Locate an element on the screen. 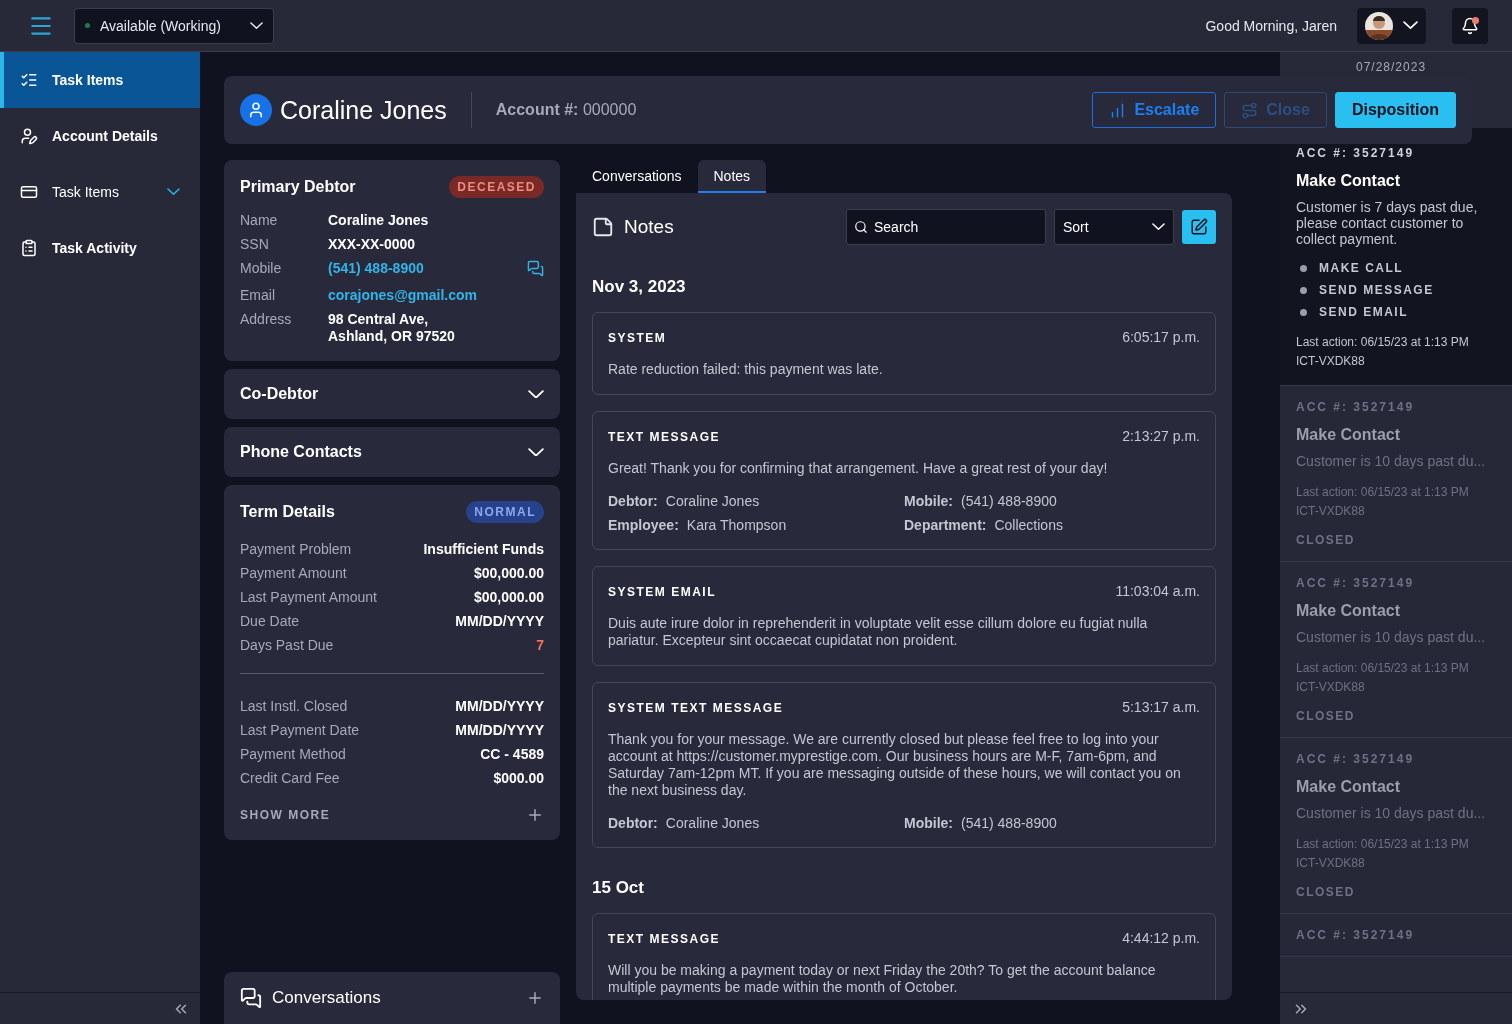 This screenshot has width=1512, height=1024. term-label: Payment Amount is located at coordinates (293, 573).